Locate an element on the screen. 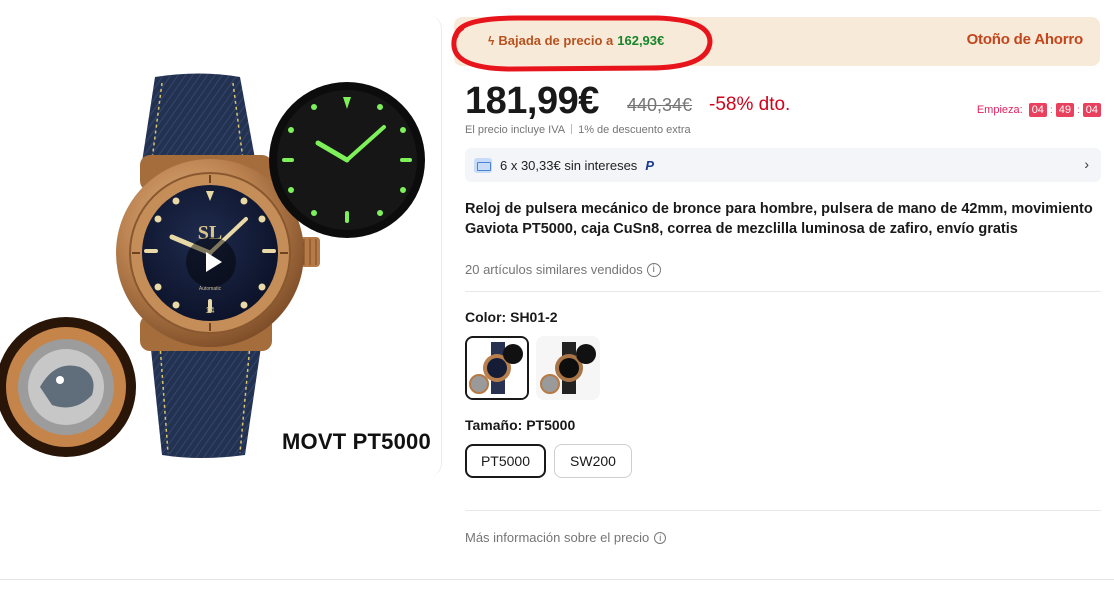  size-option-pt5000: PT5000 is located at coordinates (505, 461).